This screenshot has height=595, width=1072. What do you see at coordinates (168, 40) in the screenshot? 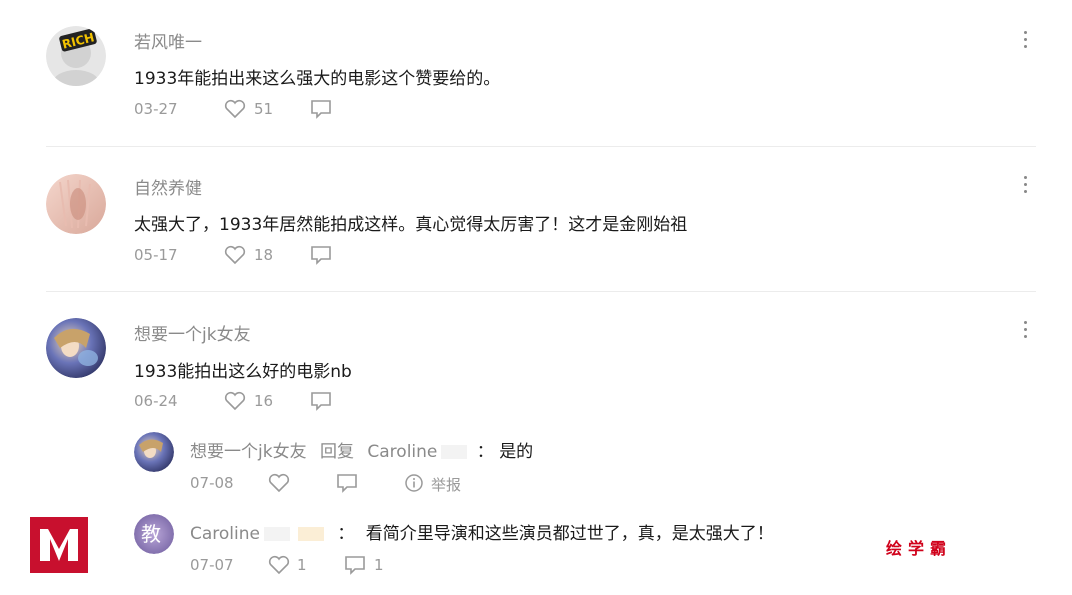
I see `comment-username: 若风唯一` at bounding box center [168, 40].